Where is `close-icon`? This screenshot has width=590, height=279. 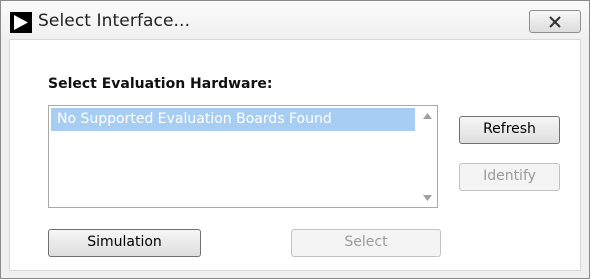 close-icon is located at coordinates (555, 22).